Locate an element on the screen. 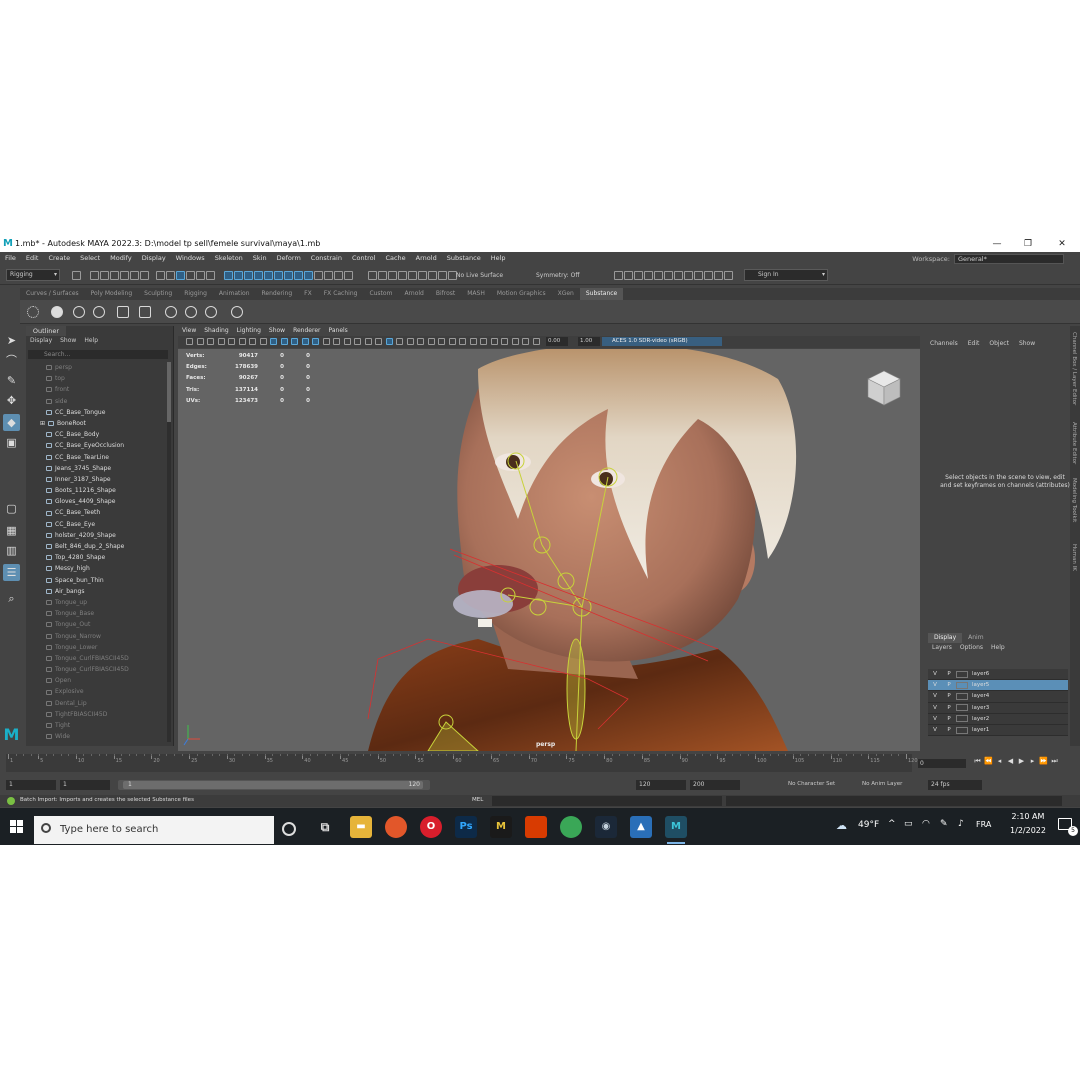 The image size is (1080, 1080). outliner-item: Air_bangs is located at coordinates (96, 591).